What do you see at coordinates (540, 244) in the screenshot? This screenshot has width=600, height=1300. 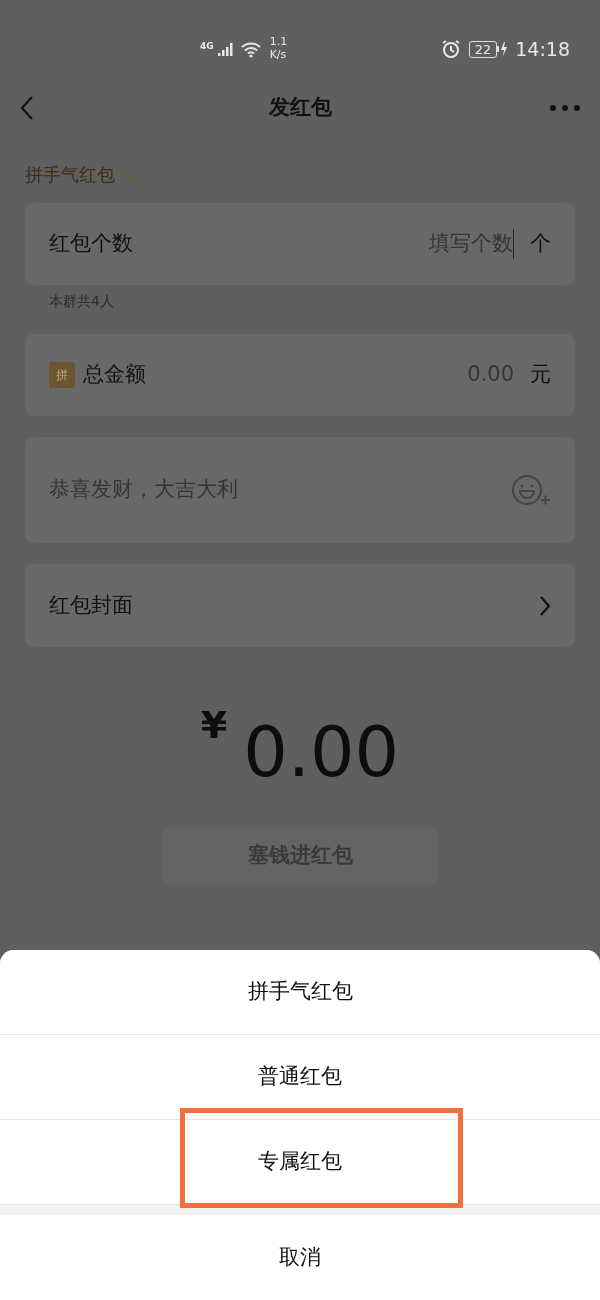 I see `unit-label: 个` at bounding box center [540, 244].